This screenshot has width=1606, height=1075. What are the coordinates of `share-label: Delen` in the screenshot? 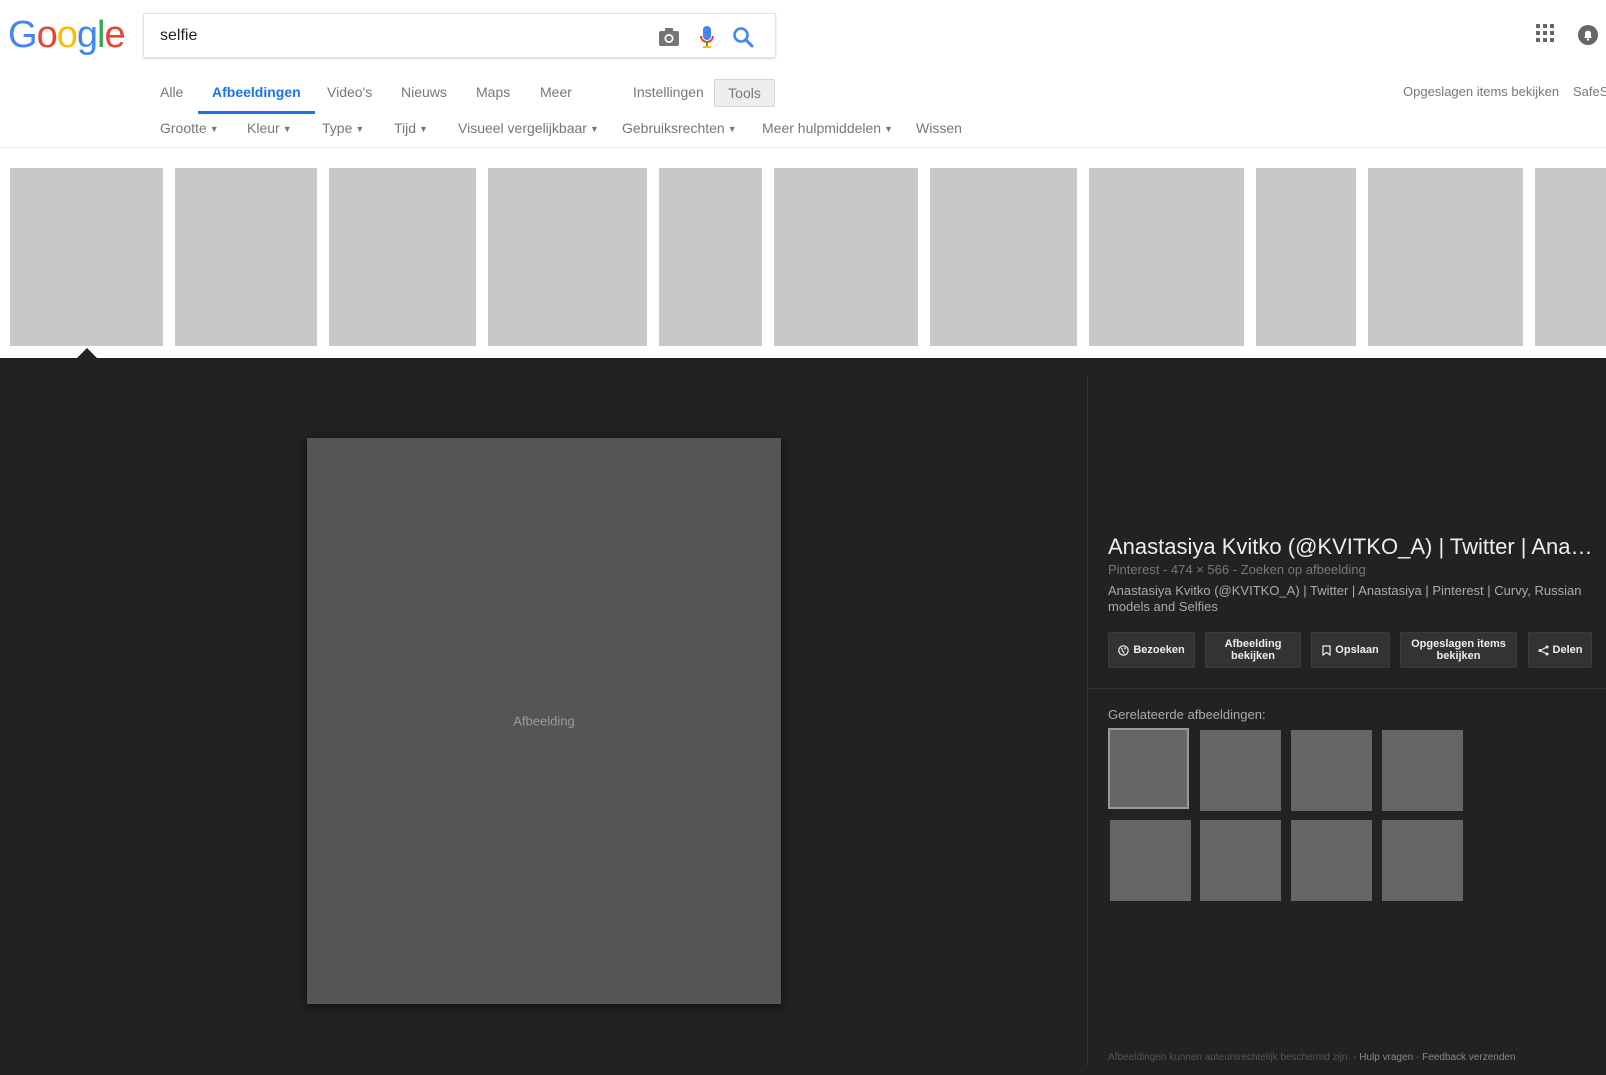 It's located at (1567, 650).